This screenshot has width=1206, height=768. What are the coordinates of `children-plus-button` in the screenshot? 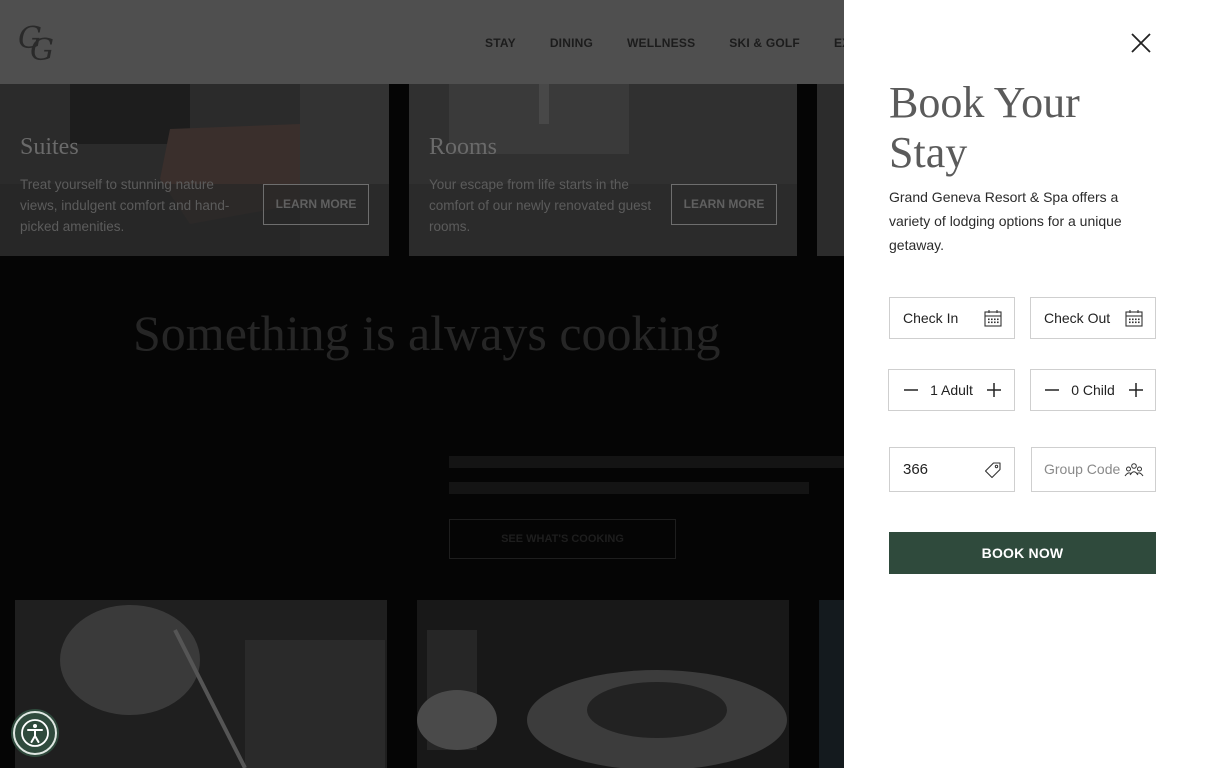 It's located at (1136, 390).